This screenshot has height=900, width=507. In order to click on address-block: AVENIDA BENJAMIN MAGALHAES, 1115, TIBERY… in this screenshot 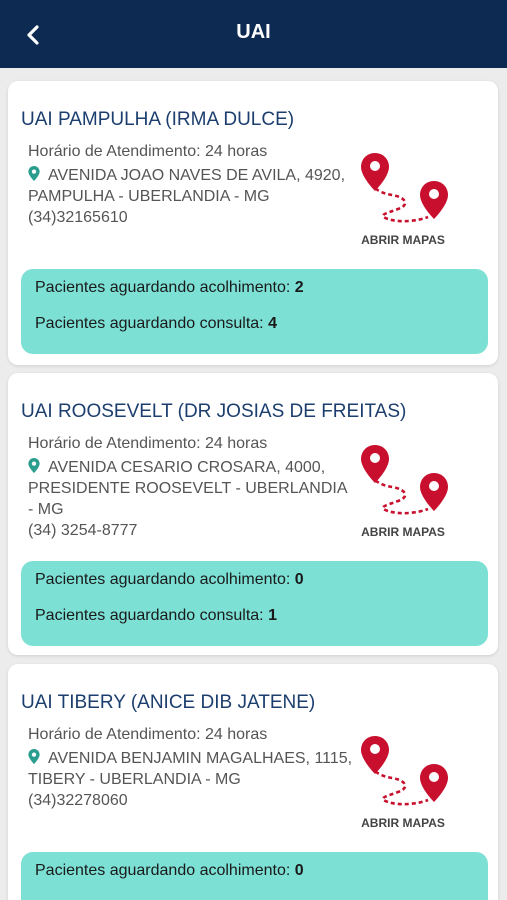, I will do `click(190, 779)`.